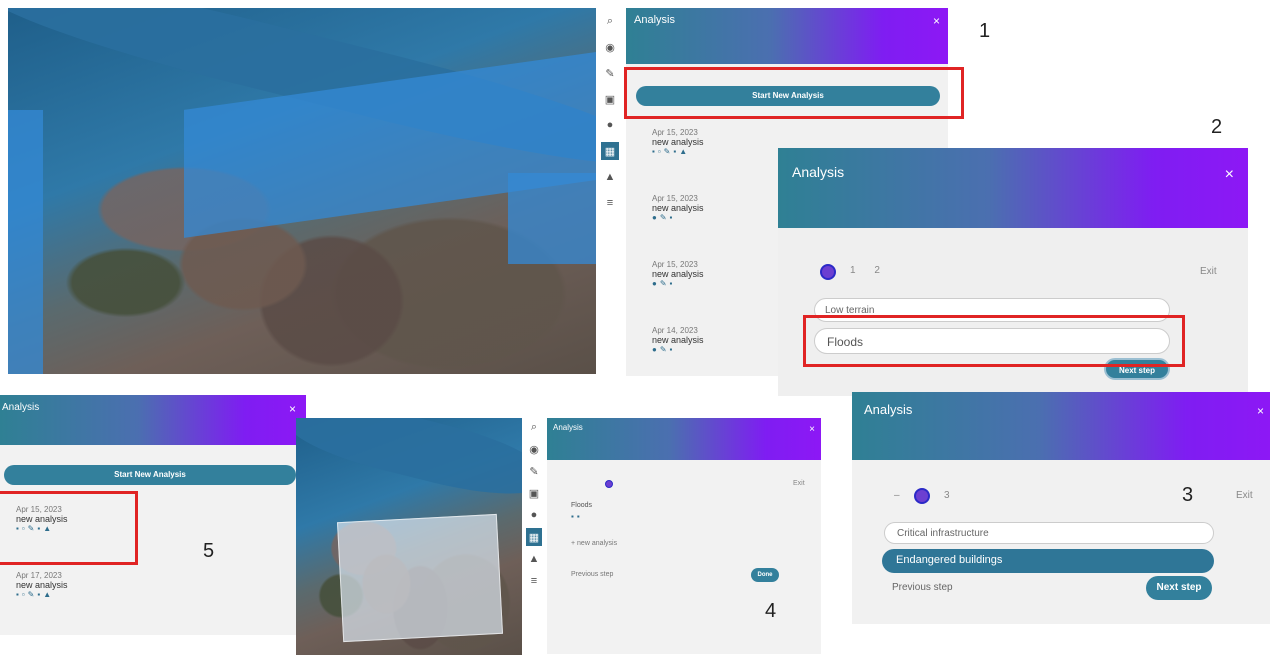 The width and height of the screenshot is (1274, 655). I want to click on option-label: Endangered buildings, so click(949, 560).